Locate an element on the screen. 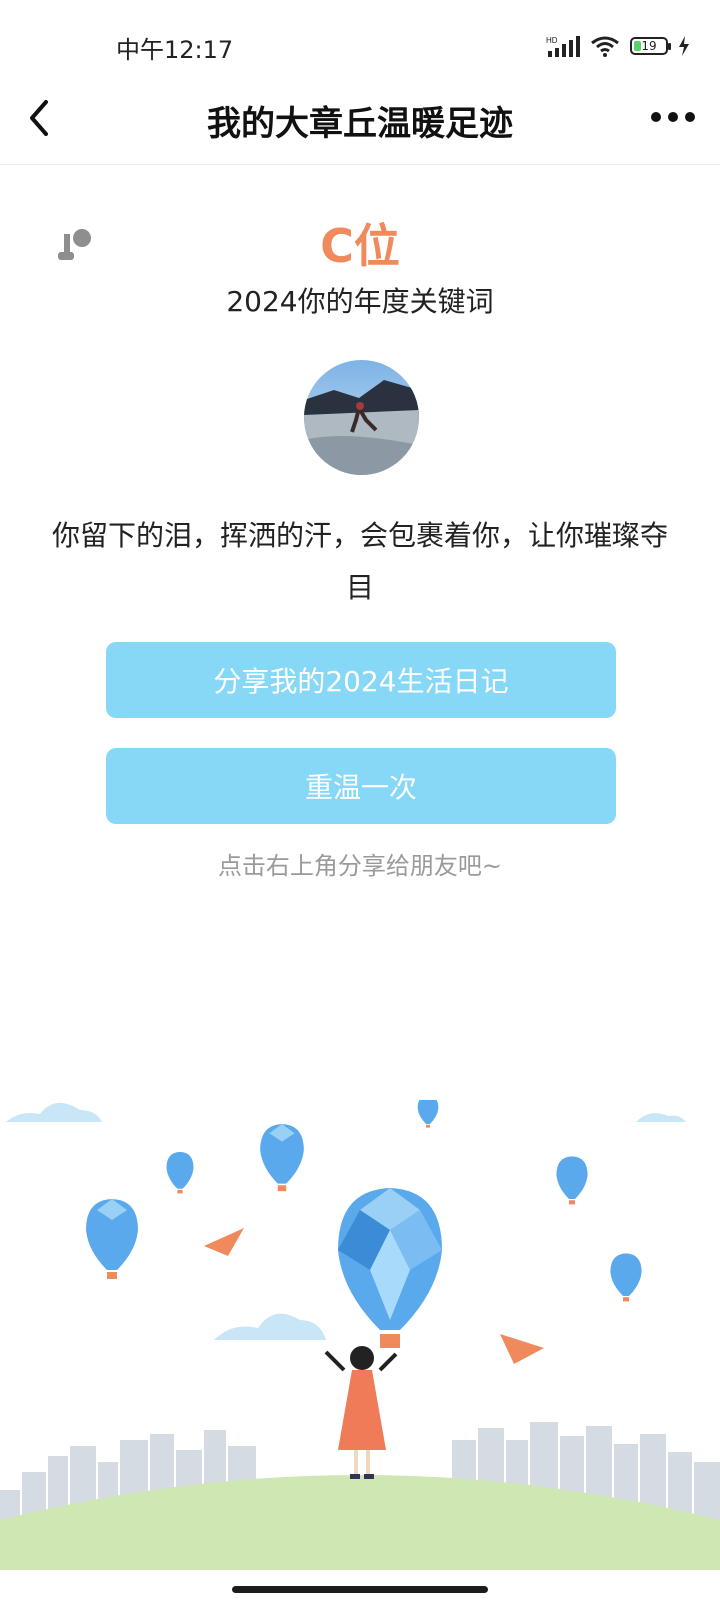 The height and width of the screenshot is (1600, 720). home-indicator is located at coordinates (360, 1589).